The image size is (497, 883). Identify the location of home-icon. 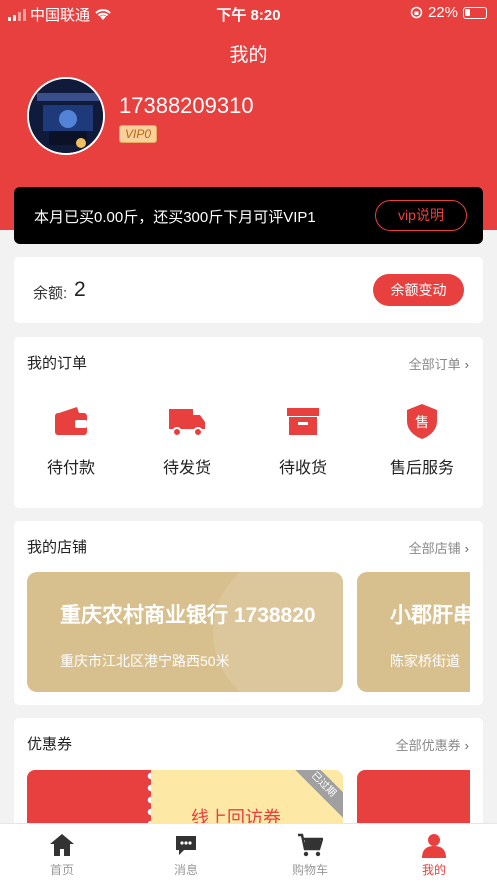
(62, 845).